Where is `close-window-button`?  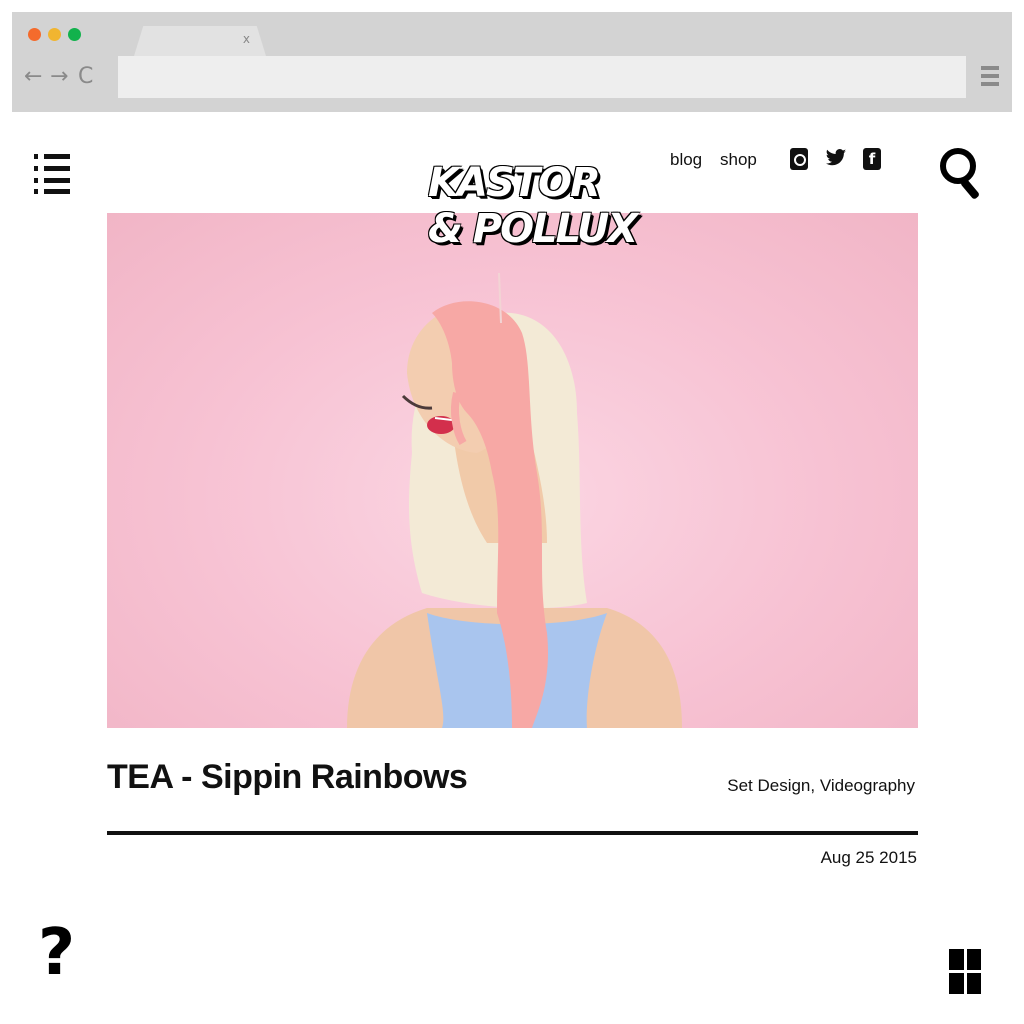 close-window-button is located at coordinates (34, 34).